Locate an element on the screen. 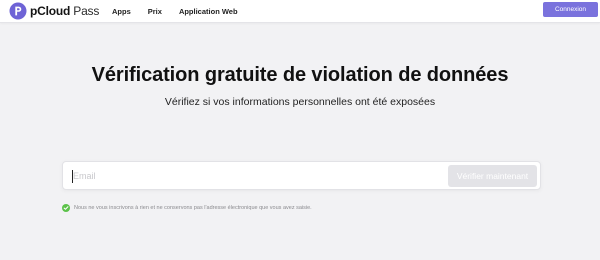  logo-text-light: Pass is located at coordinates (85, 11).